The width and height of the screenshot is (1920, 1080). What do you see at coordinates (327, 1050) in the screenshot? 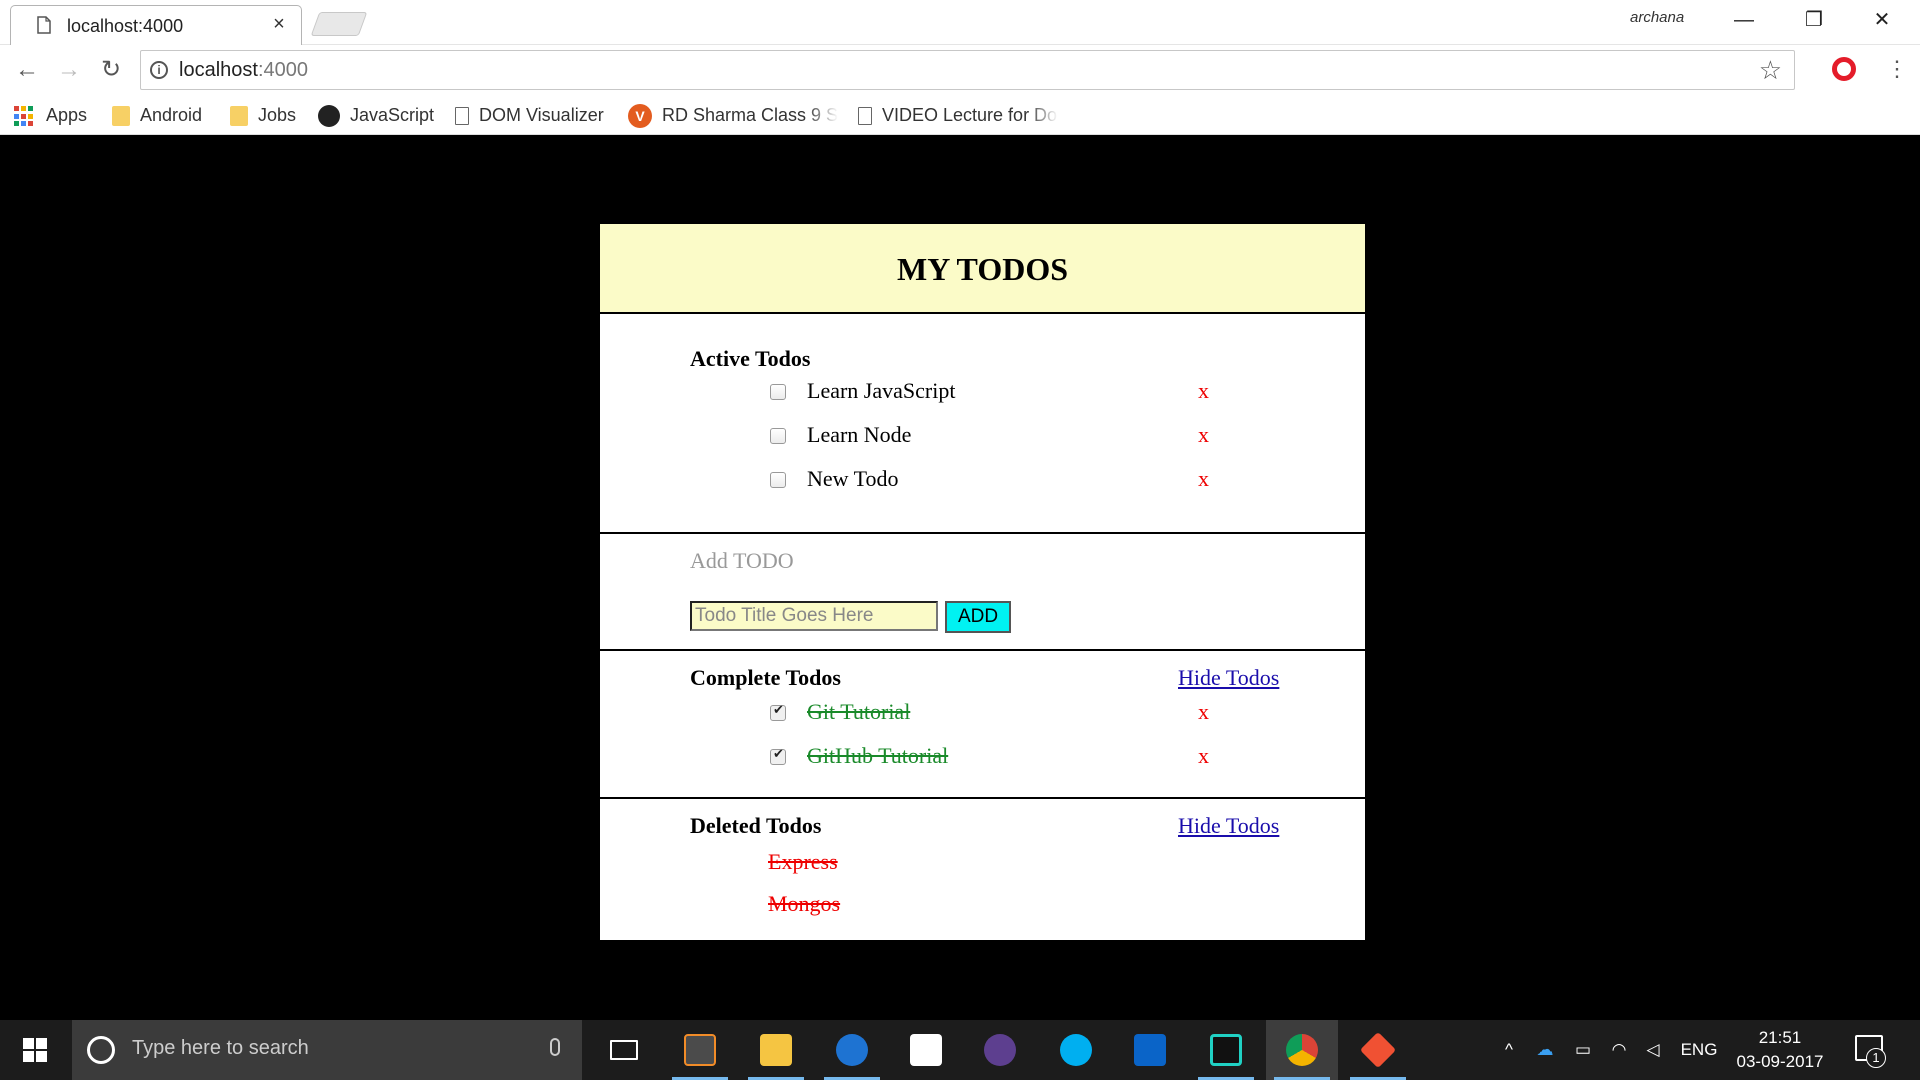
I see `taskbar-search: Type here to search` at bounding box center [327, 1050].